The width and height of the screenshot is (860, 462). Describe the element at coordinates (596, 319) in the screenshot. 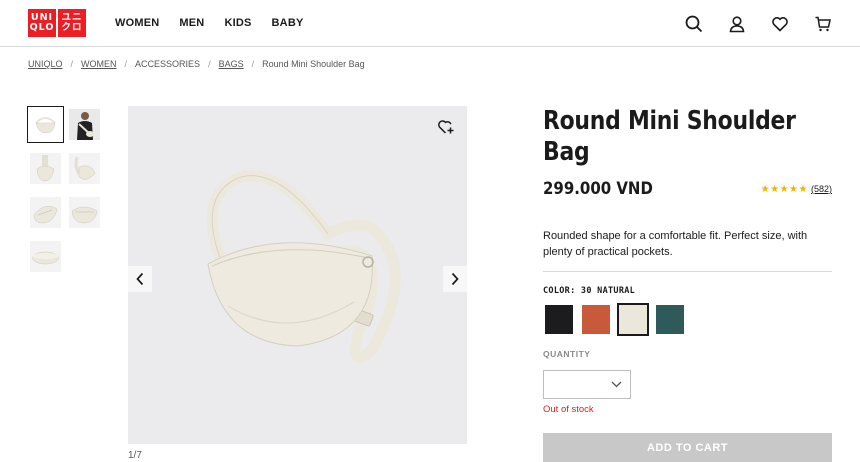

I see `color-swatch-orange` at that location.